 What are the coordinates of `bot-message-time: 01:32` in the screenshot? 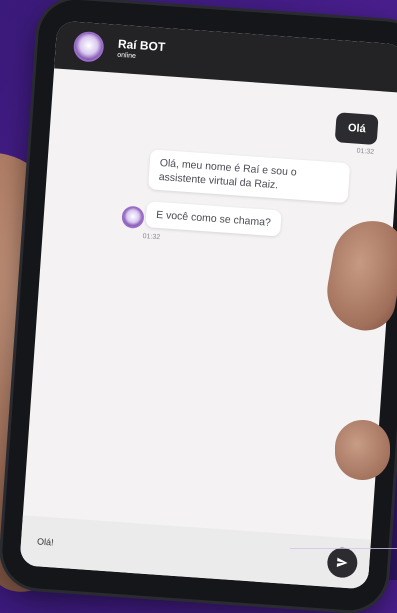 It's located at (151, 237).